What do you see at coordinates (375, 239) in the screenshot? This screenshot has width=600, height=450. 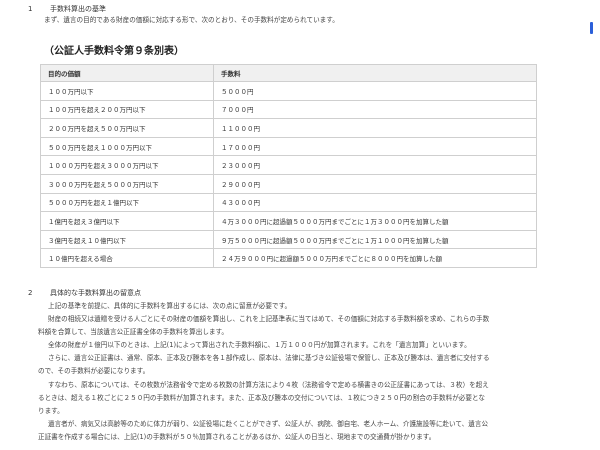 I see `fee-cell: ９万５０００円に超過額５０００万円までごとに１万１０００円を加算した額` at bounding box center [375, 239].